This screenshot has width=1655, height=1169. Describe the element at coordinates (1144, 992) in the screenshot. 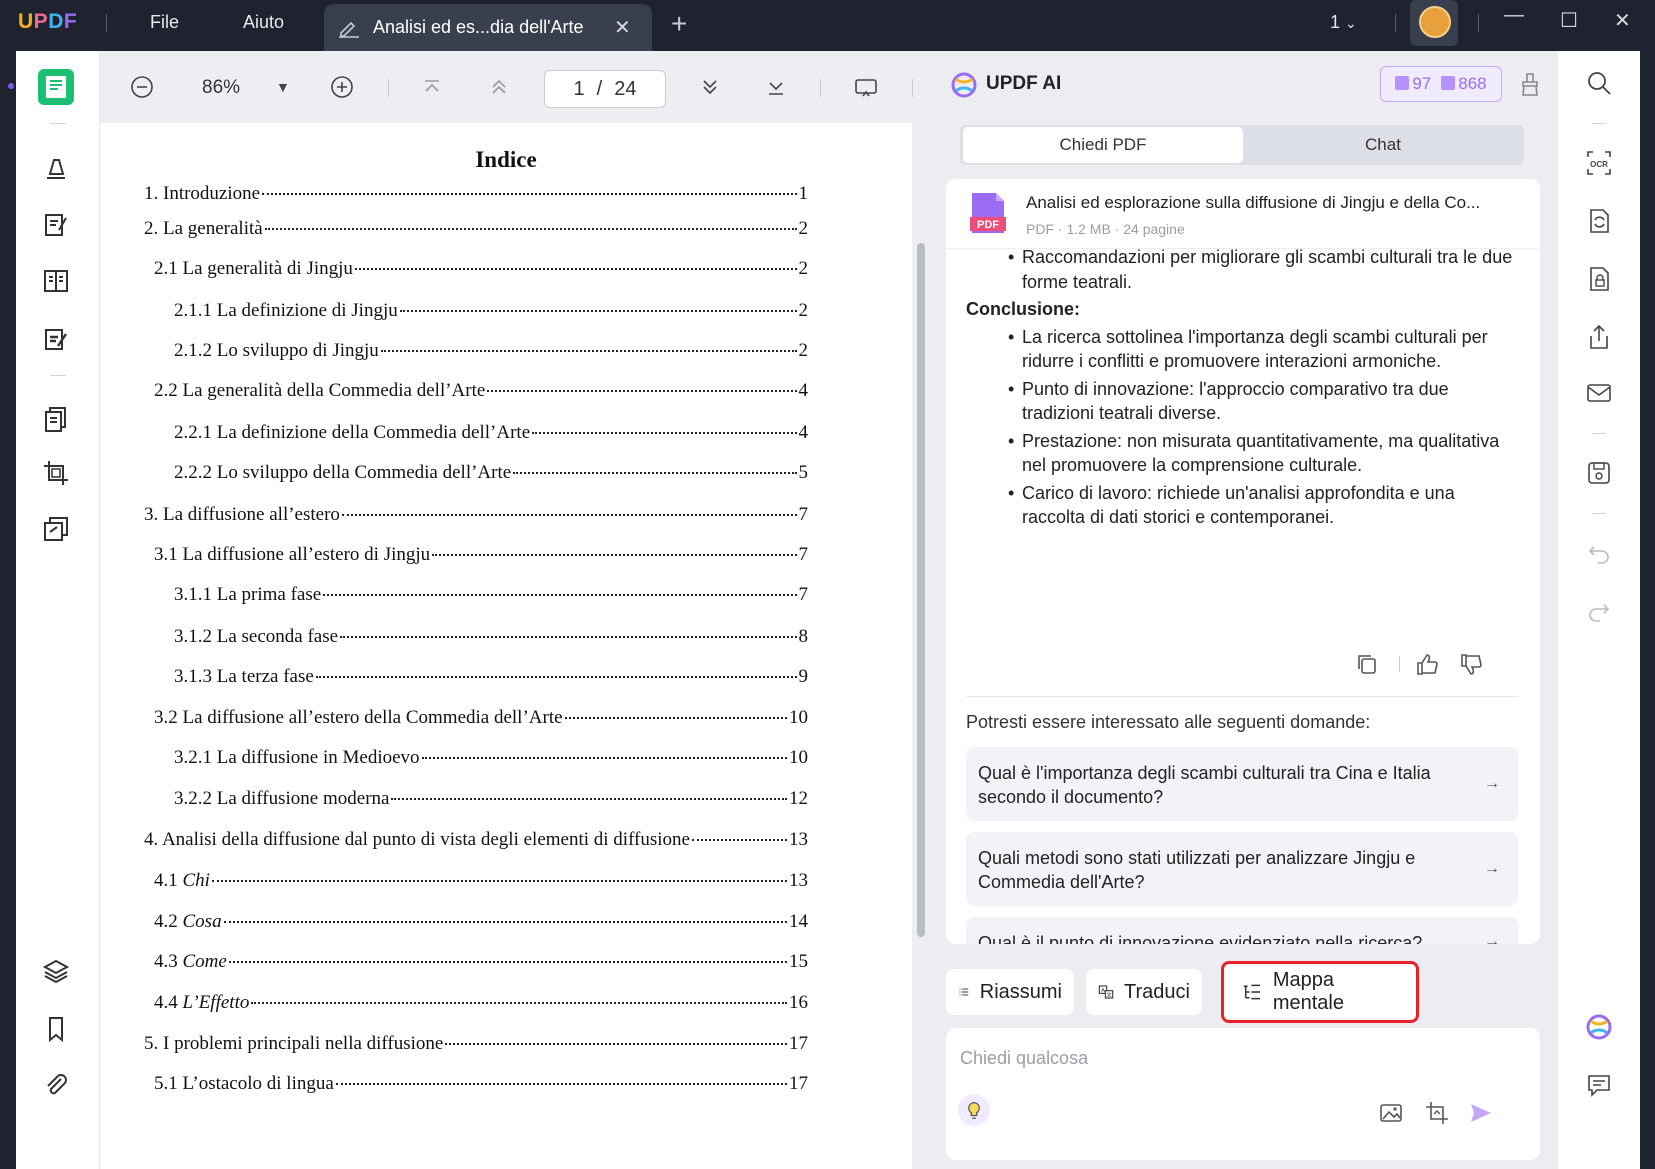

I see `translate-button: A文 Traduci` at that location.